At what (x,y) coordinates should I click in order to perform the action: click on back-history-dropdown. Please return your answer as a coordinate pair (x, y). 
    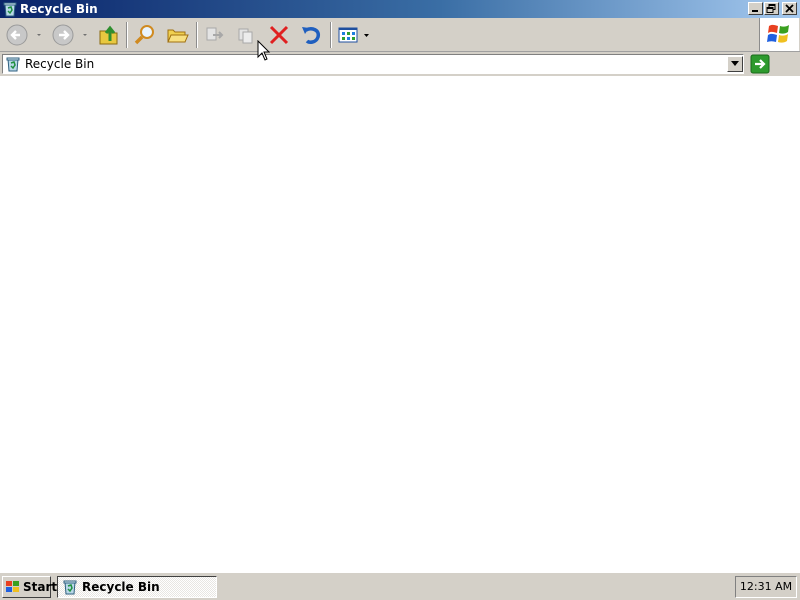
    Looking at the image, I should click on (39, 35).